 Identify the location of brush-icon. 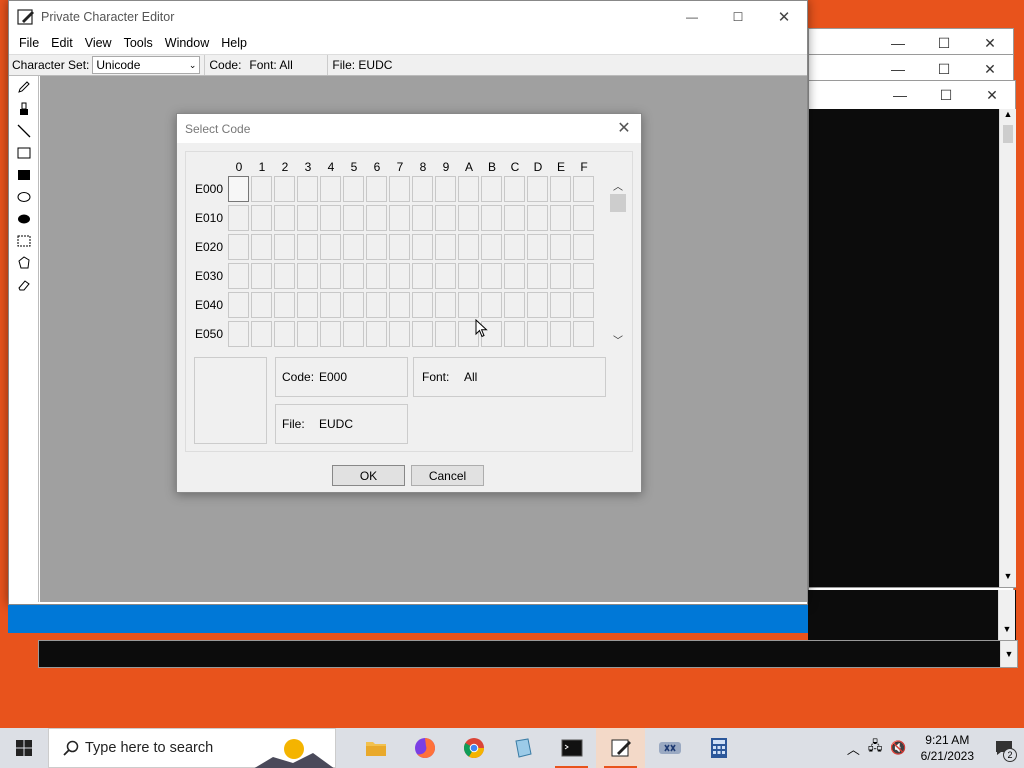
(23, 109).